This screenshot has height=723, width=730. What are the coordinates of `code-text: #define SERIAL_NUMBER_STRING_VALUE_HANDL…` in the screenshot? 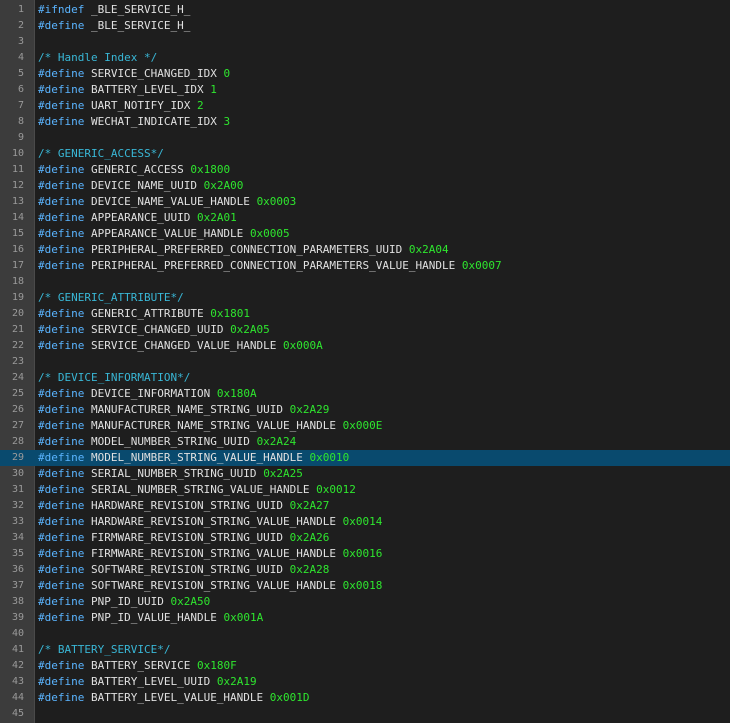 It's located at (197, 490).